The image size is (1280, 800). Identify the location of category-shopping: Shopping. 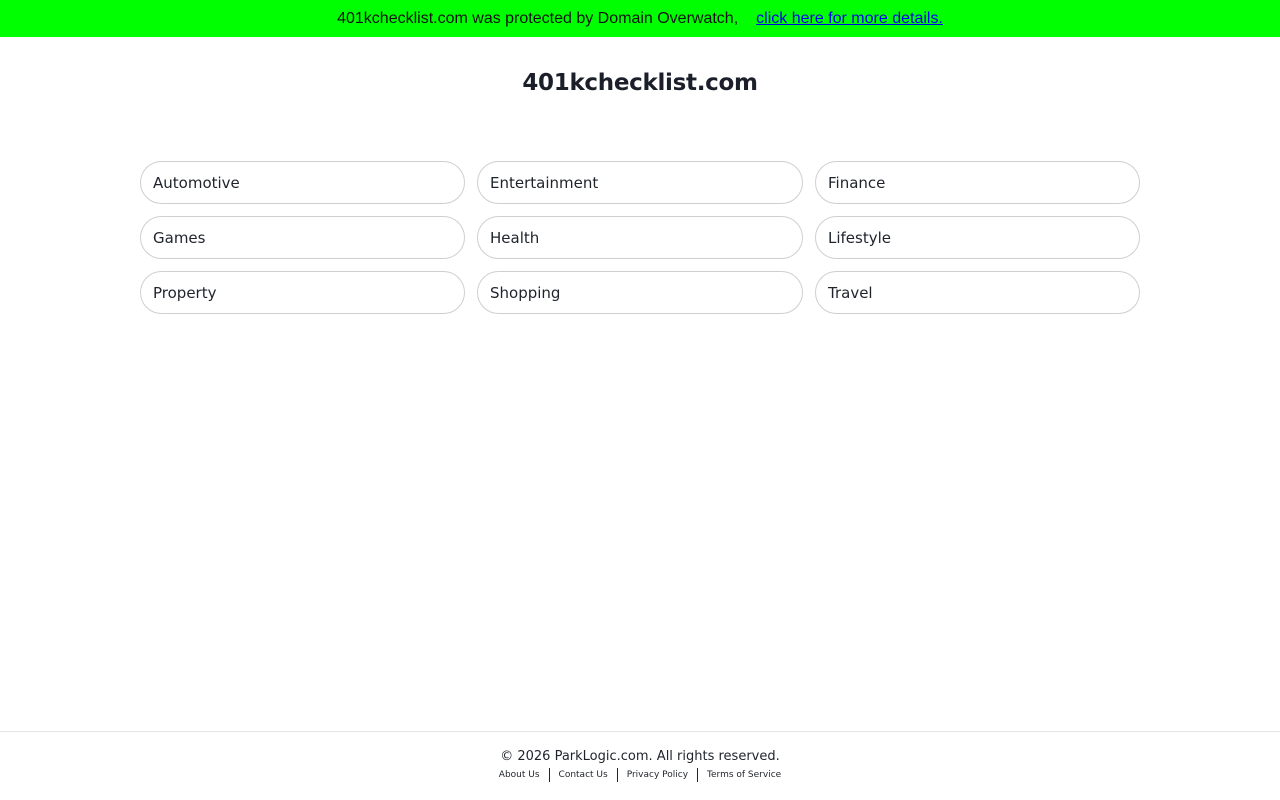
(640, 292).